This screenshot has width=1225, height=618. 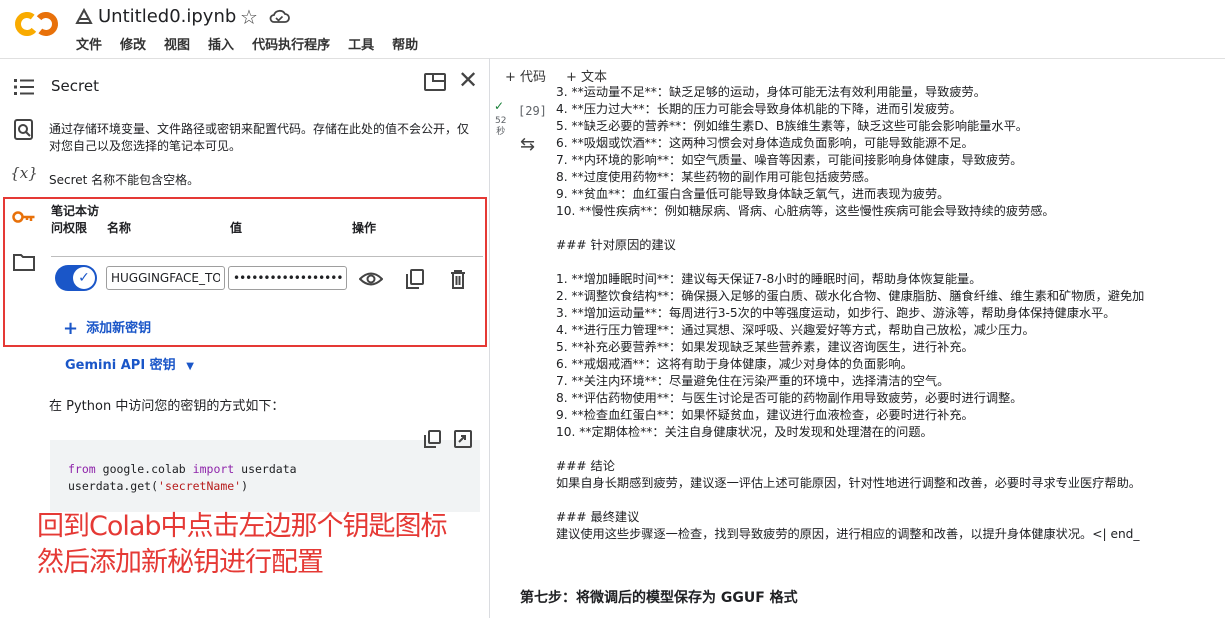 What do you see at coordinates (279, 16) in the screenshot?
I see `cloud-saved-icon` at bounding box center [279, 16].